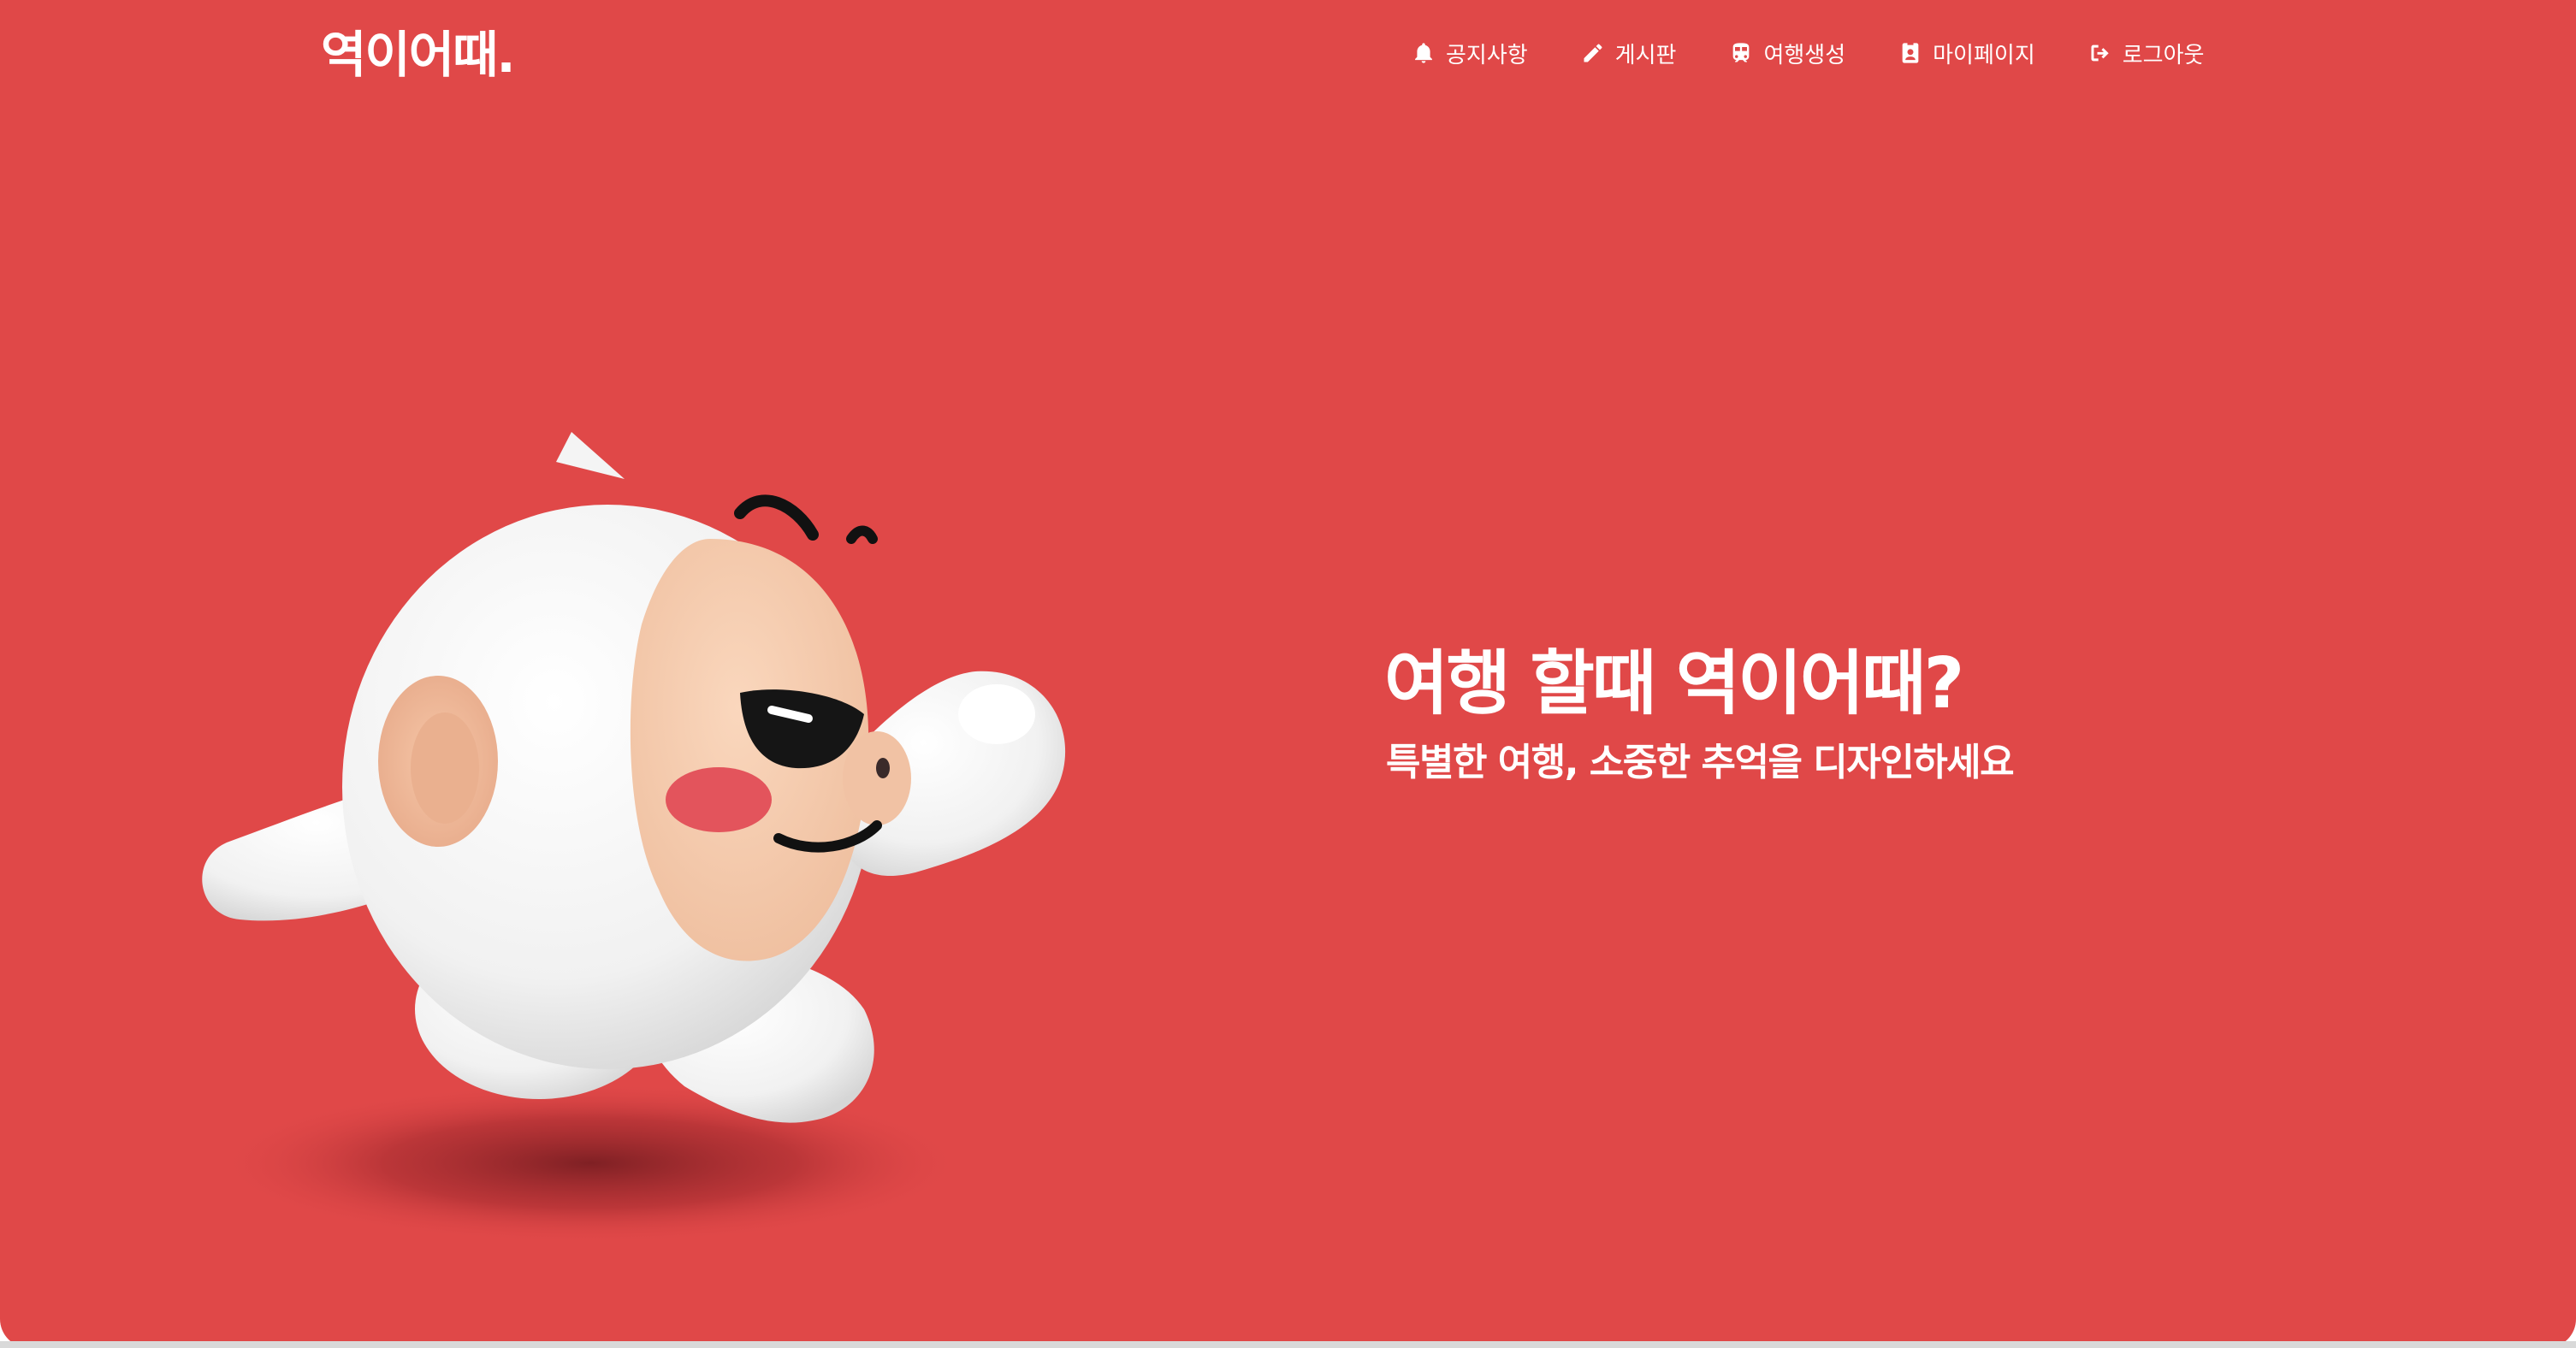 Image resolution: width=2576 pixels, height=1348 pixels. Describe the element at coordinates (1487, 55) in the screenshot. I see `nav-label-notice: 공지사항` at that location.